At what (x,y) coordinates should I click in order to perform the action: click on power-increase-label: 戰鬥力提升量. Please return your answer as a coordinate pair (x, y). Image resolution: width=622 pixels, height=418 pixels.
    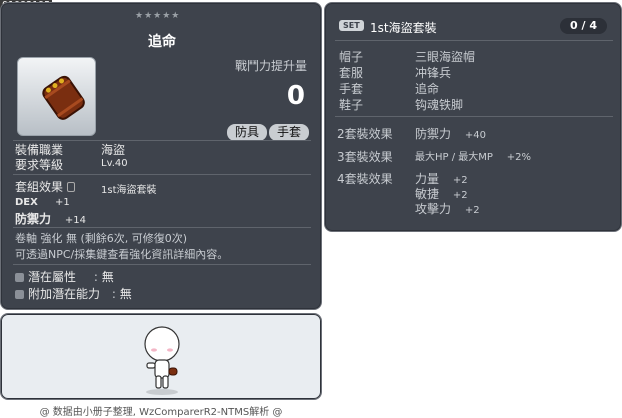
    Looking at the image, I should click on (270, 66).